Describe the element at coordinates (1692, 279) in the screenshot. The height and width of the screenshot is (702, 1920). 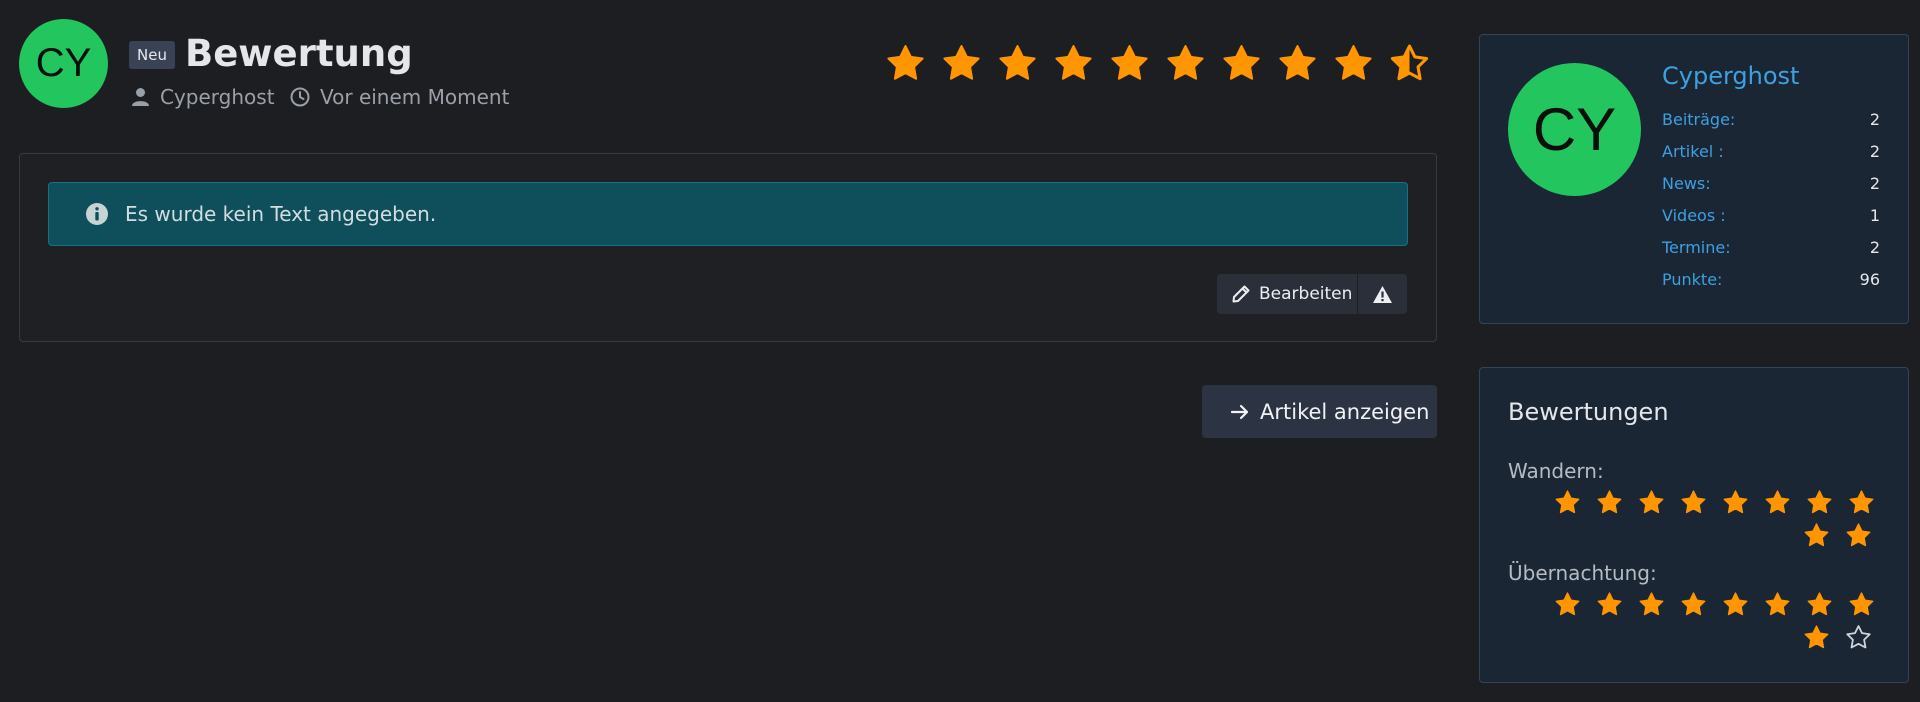
I see `stat-label-points: Punkte:` at that location.